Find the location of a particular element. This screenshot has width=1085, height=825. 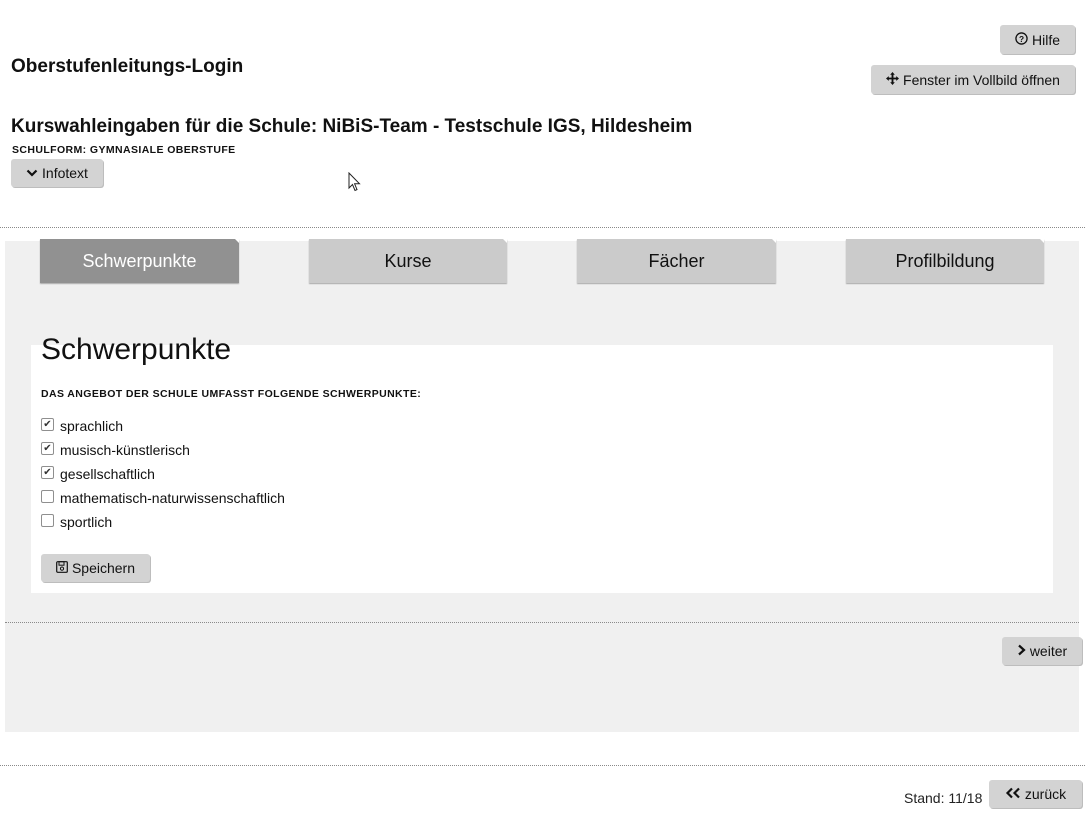

infotext-button: Infotext is located at coordinates (58, 172).